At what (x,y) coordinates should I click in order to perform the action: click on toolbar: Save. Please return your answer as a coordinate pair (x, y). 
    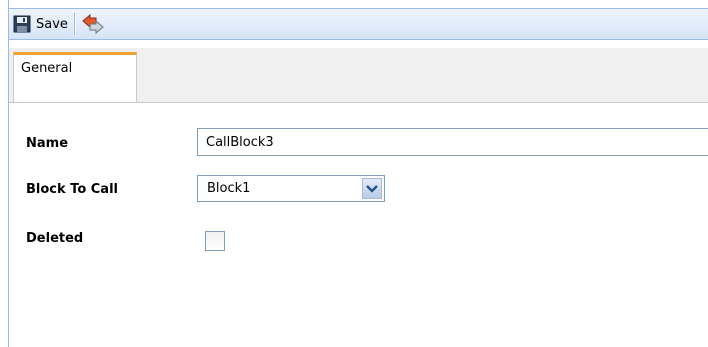
    Looking at the image, I should click on (358, 24).